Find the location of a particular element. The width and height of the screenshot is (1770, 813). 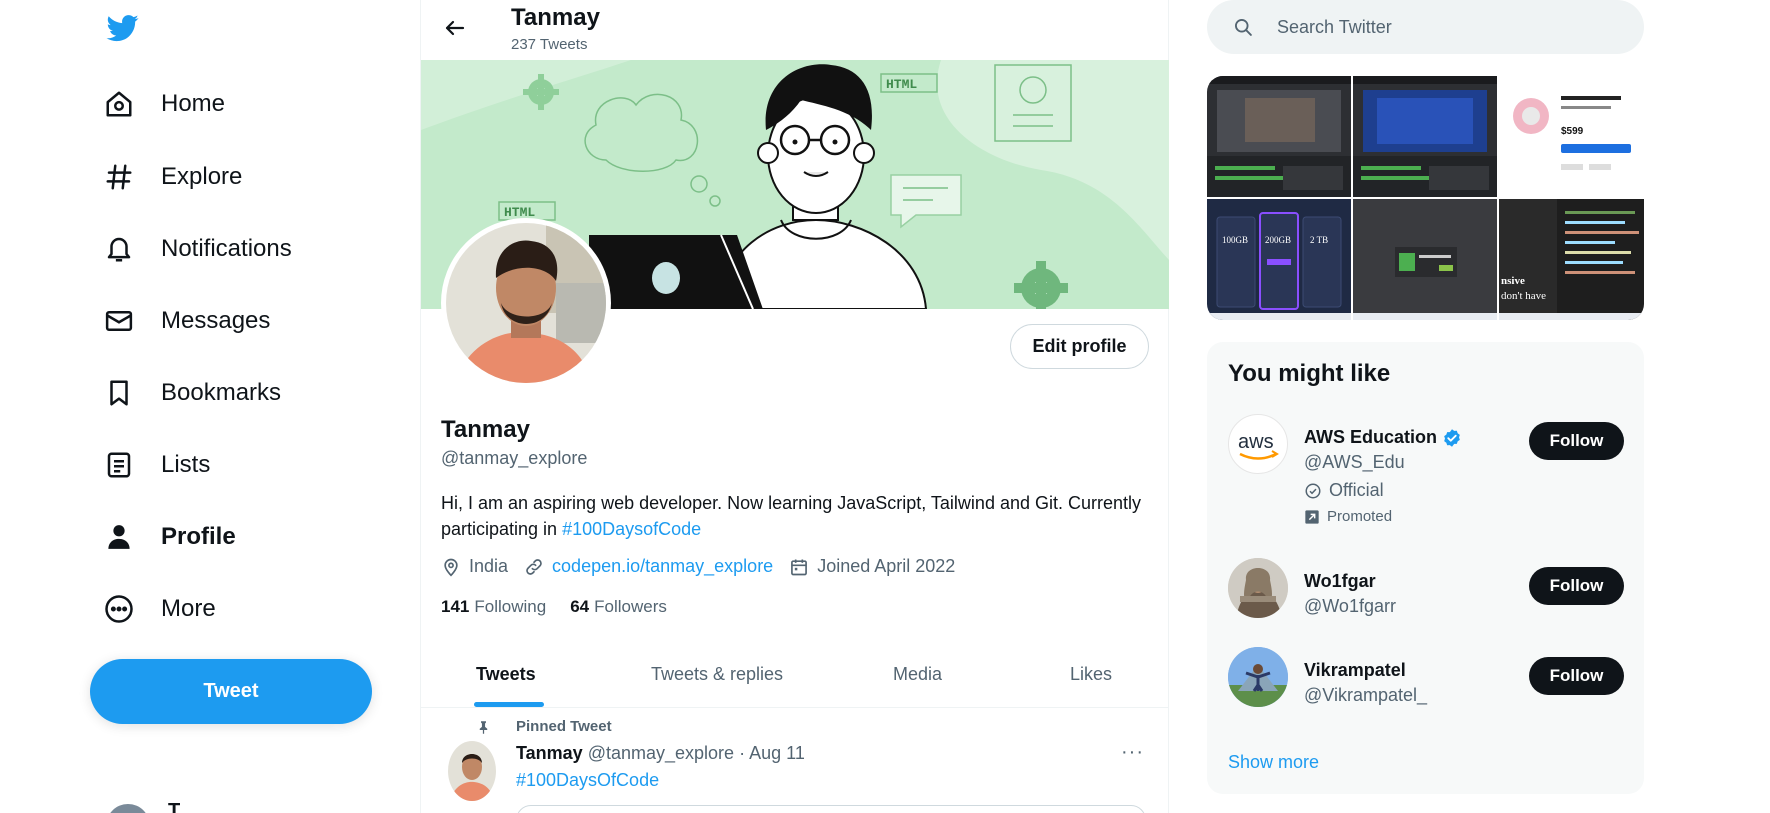

media-thumb-3: $599 is located at coordinates (1571, 136).